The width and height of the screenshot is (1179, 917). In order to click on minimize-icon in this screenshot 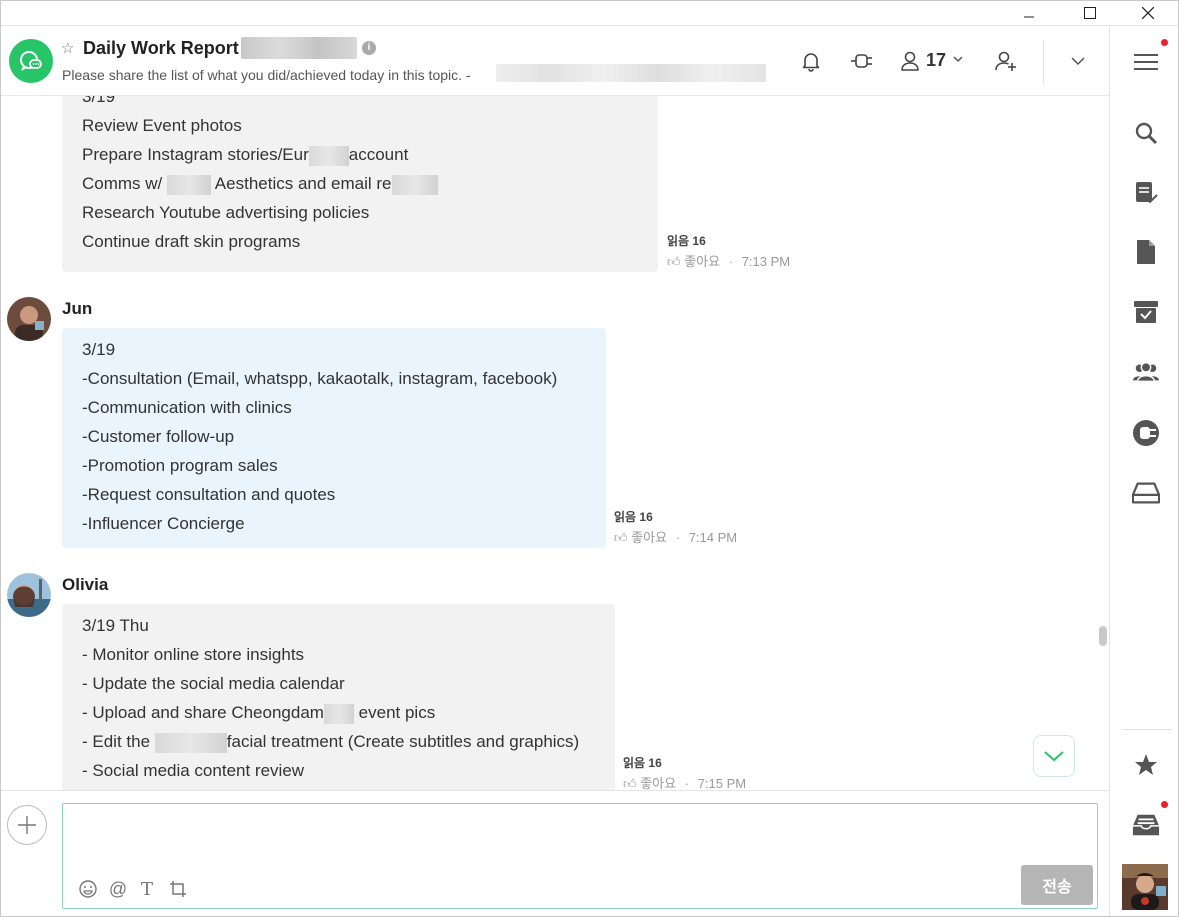, I will do `click(1029, 17)`.